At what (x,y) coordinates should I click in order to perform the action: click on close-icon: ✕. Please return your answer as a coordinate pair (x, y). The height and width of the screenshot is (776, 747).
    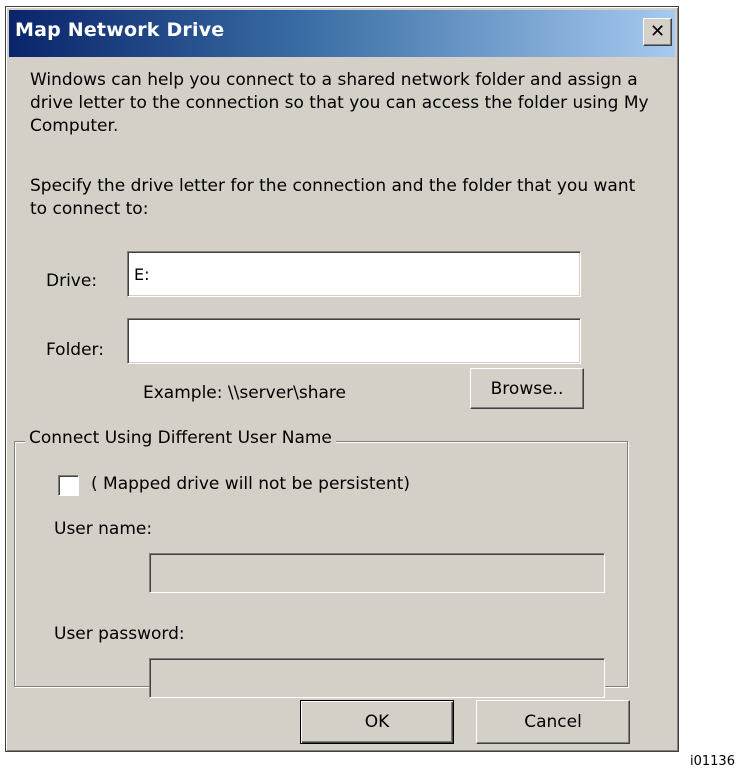
    Looking at the image, I should click on (657, 31).